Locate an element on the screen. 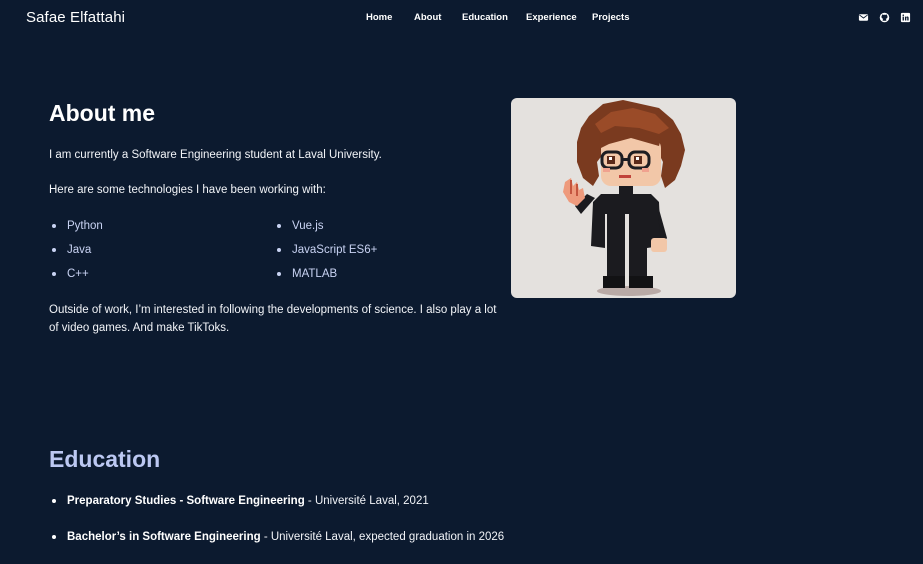 This screenshot has width=923, height=564. pixel-avatar-illustration is located at coordinates (624, 198).